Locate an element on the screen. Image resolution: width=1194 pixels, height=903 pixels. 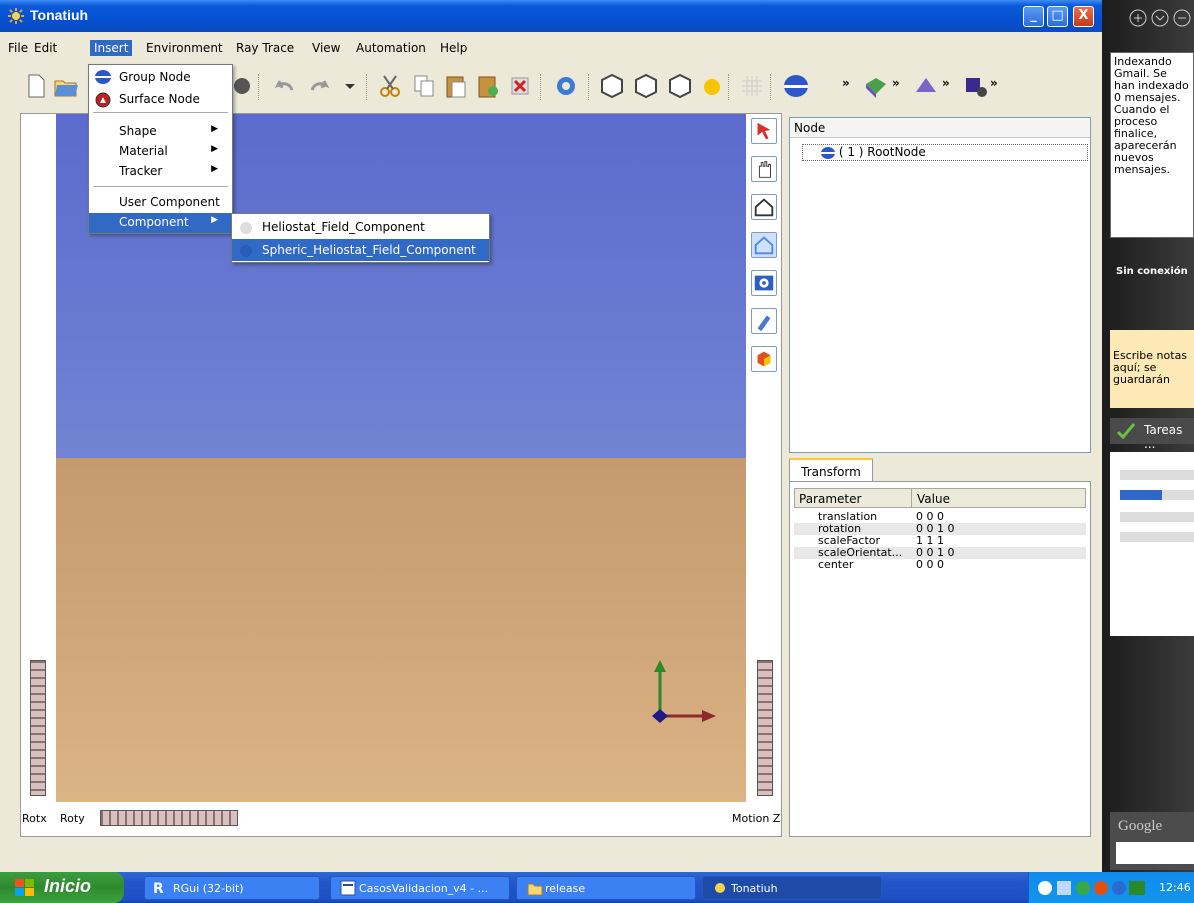
tracker-icon is located at coordinates (976, 86).